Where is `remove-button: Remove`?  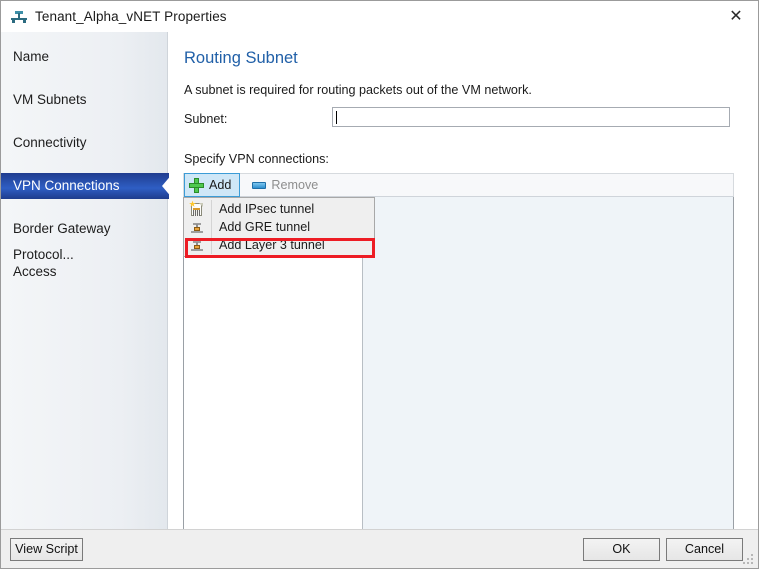
remove-button: Remove is located at coordinates (286, 185).